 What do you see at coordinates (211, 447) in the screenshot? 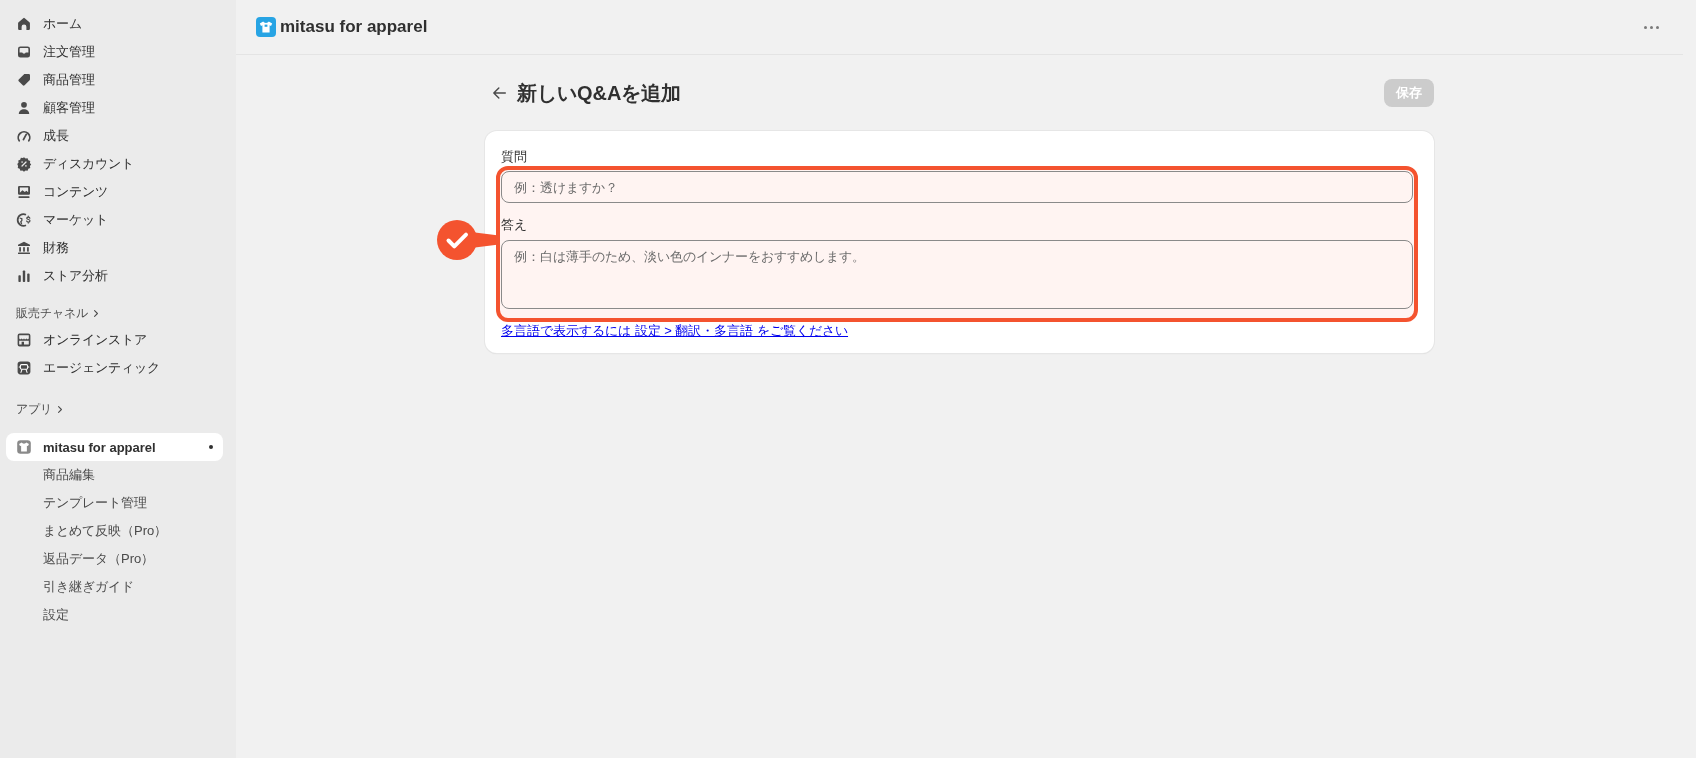
I see `dot-icon` at bounding box center [211, 447].